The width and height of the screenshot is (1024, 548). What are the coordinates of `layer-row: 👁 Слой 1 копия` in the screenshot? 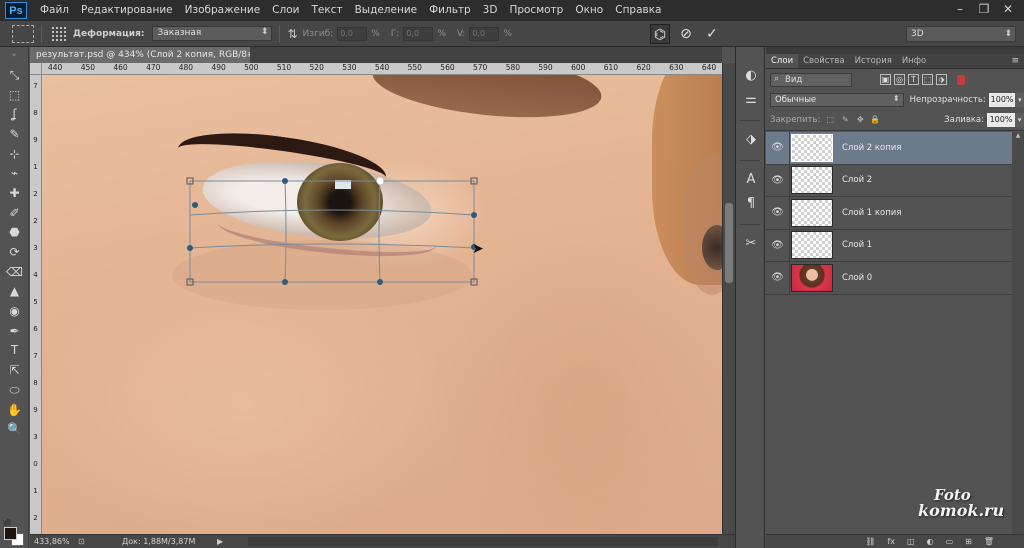 It's located at (889, 213).